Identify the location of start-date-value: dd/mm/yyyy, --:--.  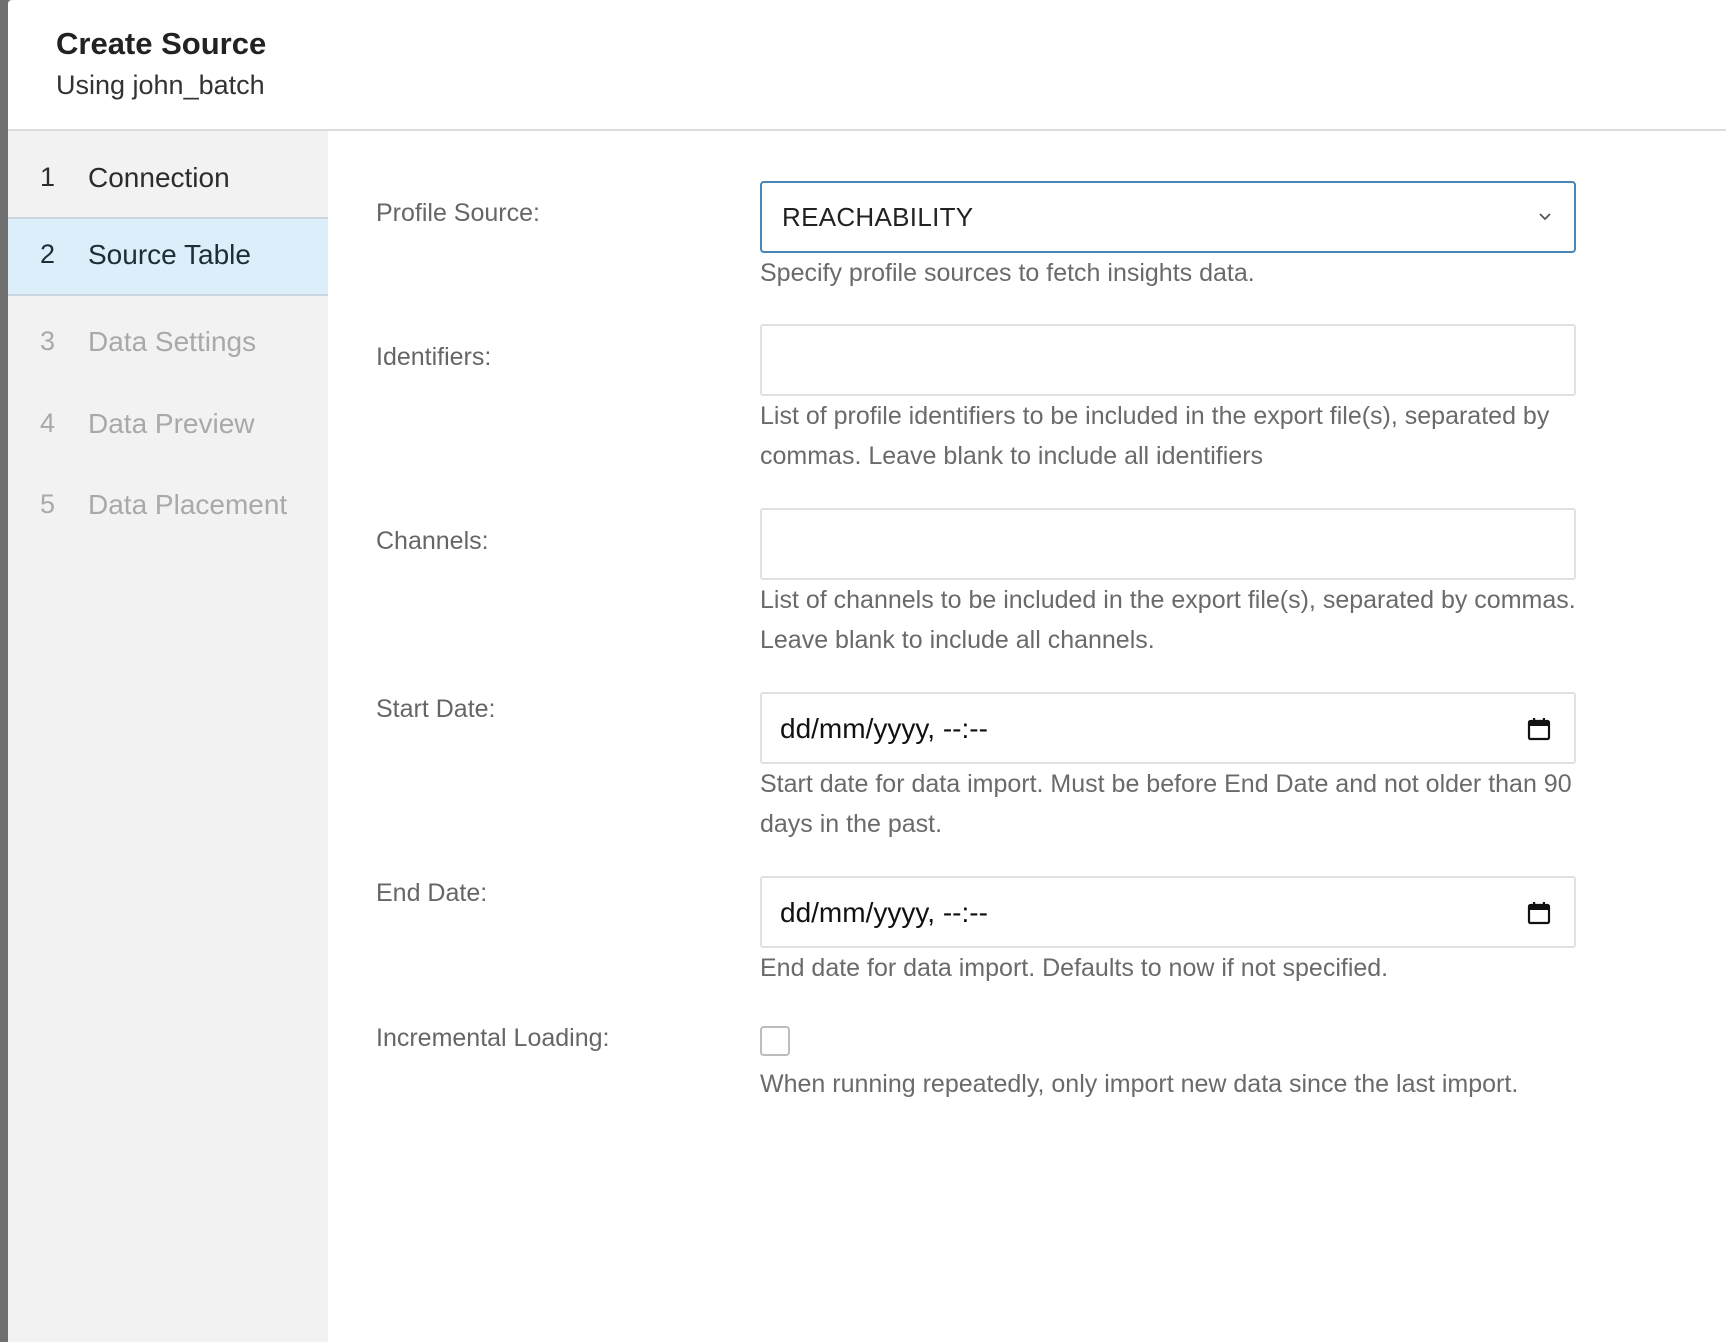
(884, 728).